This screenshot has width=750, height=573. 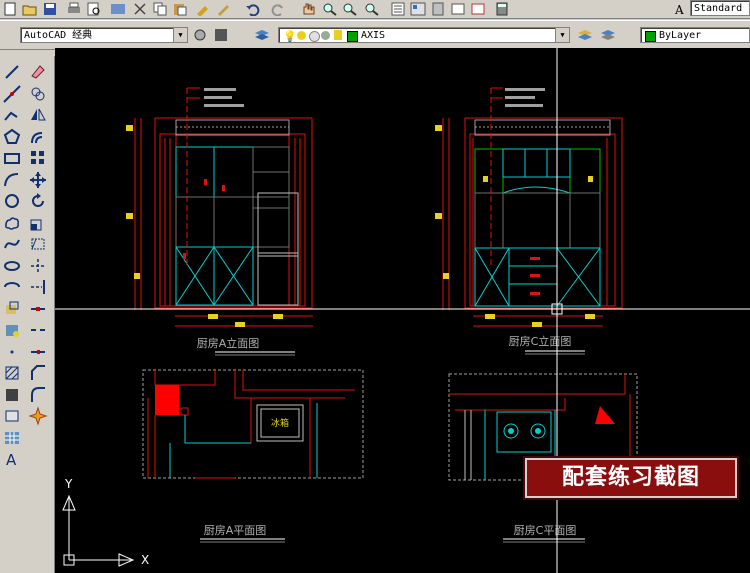 What do you see at coordinates (74, 9) in the screenshot?
I see `plot-icon` at bounding box center [74, 9].